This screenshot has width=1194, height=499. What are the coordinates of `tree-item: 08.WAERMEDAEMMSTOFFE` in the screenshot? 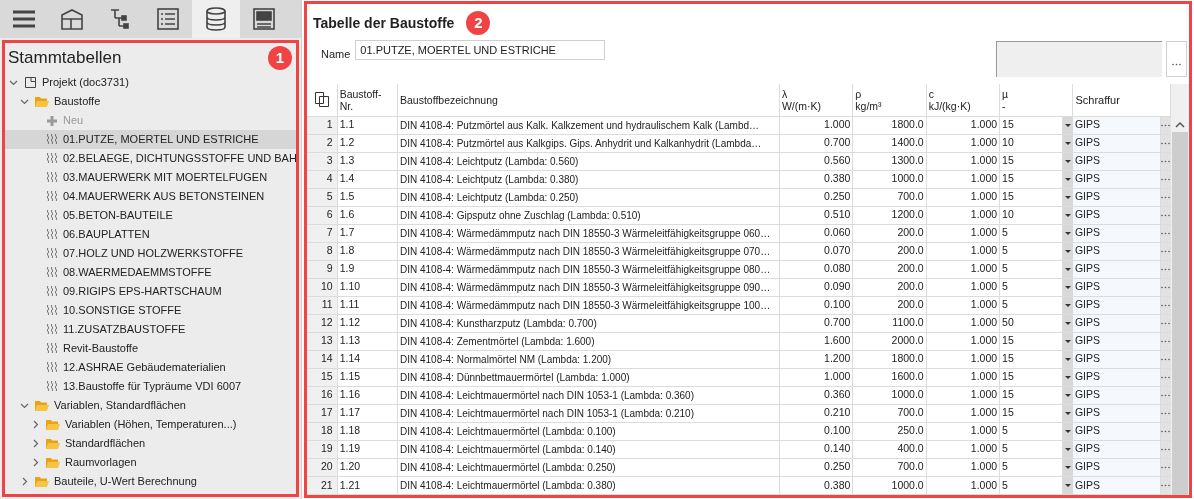 It's located at (150, 272).